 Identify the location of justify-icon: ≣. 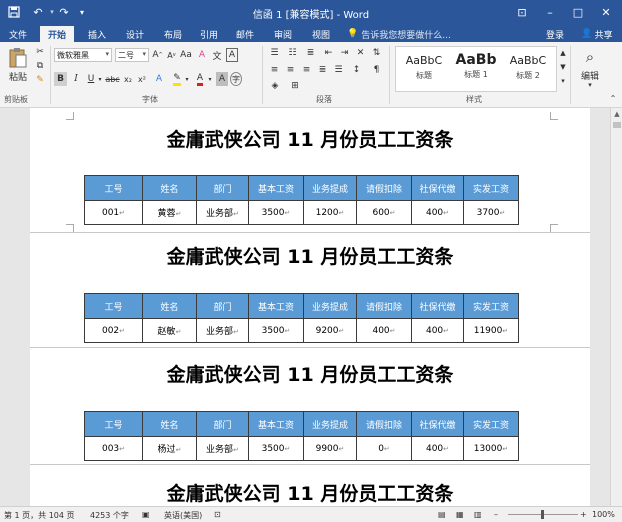
(322, 70).